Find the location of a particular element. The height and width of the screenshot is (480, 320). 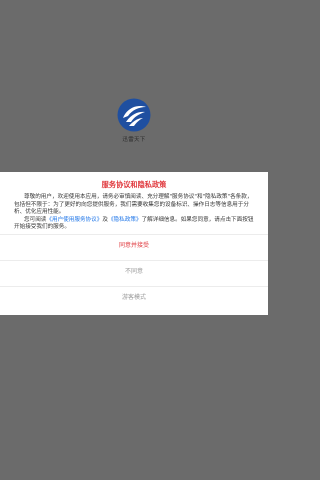

terms-link: 《用户使用服务协议》 is located at coordinates (74, 220).